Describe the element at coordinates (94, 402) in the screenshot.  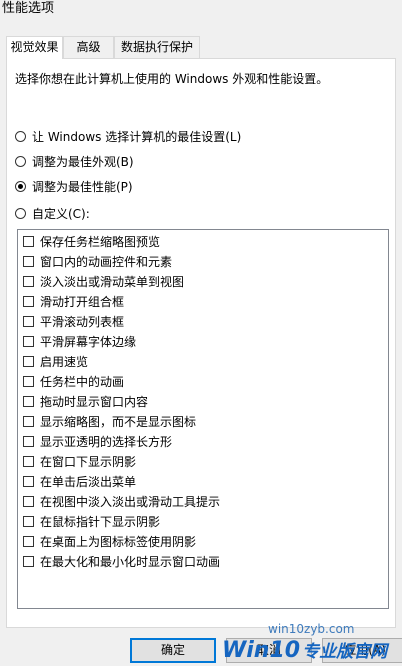
I see `list-item-label: 拖动时显示窗口内容` at that location.